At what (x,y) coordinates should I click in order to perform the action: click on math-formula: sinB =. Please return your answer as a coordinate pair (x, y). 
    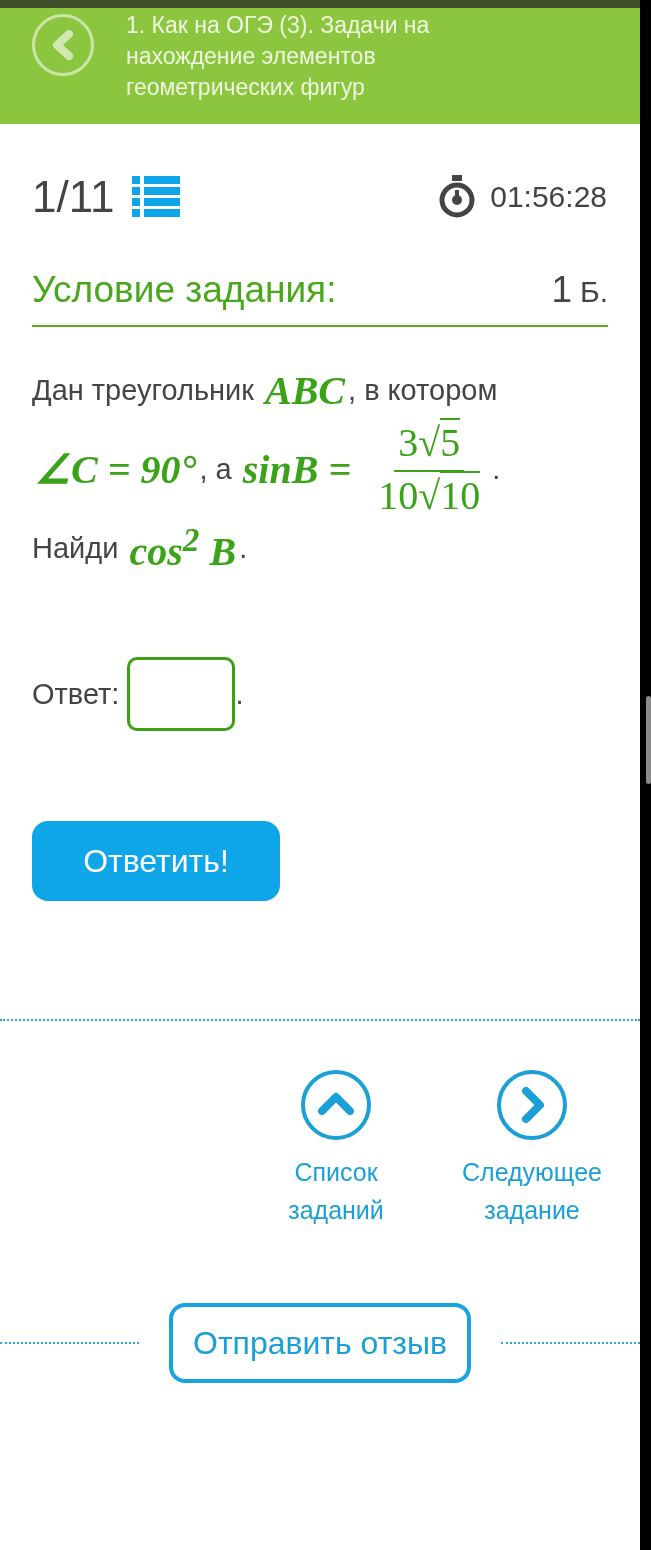
    Looking at the image, I should click on (297, 469).